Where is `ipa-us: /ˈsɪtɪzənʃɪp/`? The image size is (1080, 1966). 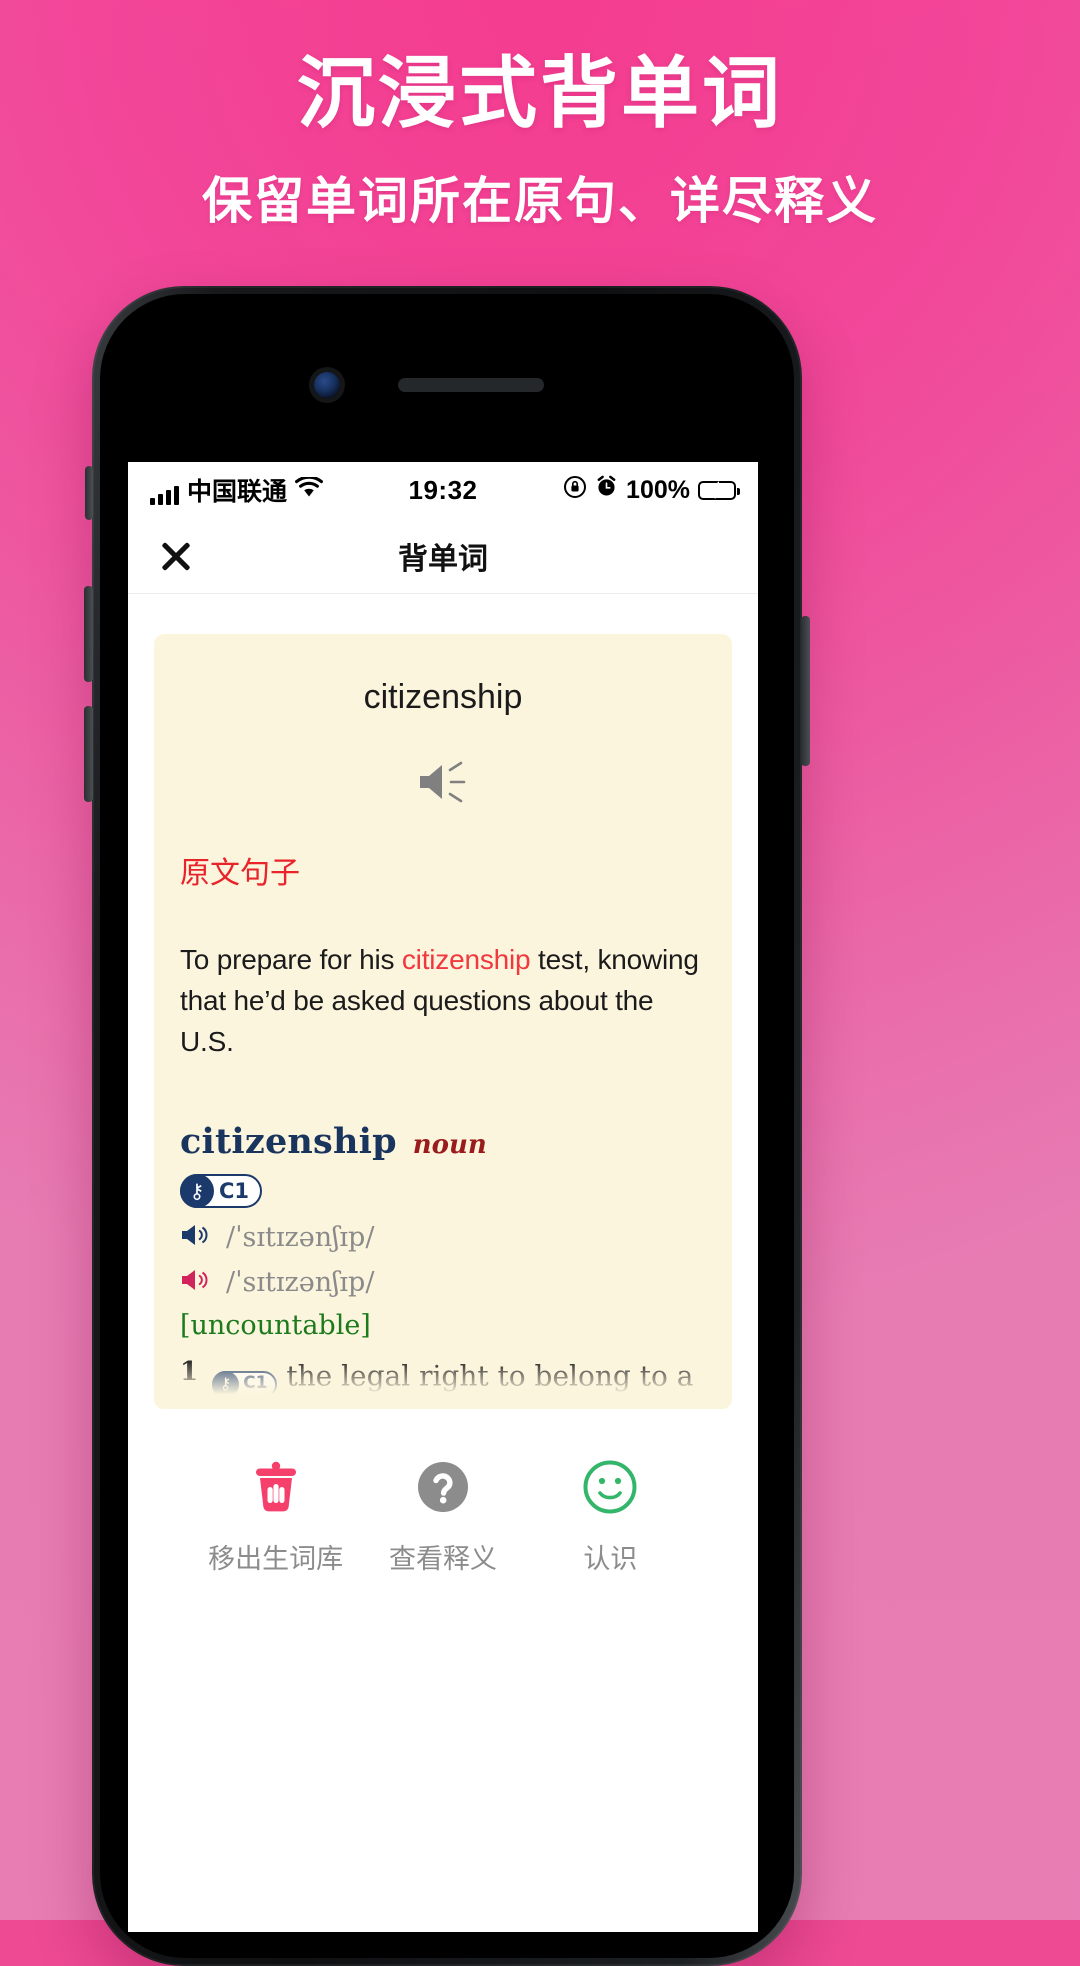
ipa-us: /ˈsɪtɪzənʃɪp/ is located at coordinates (300, 1282).